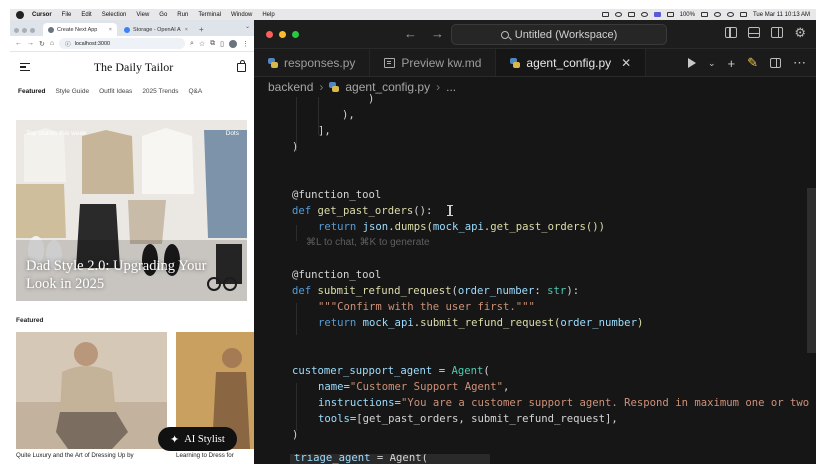  Describe the element at coordinates (290, 87) in the screenshot. I see `breadcrumb-folder: backend` at that location.